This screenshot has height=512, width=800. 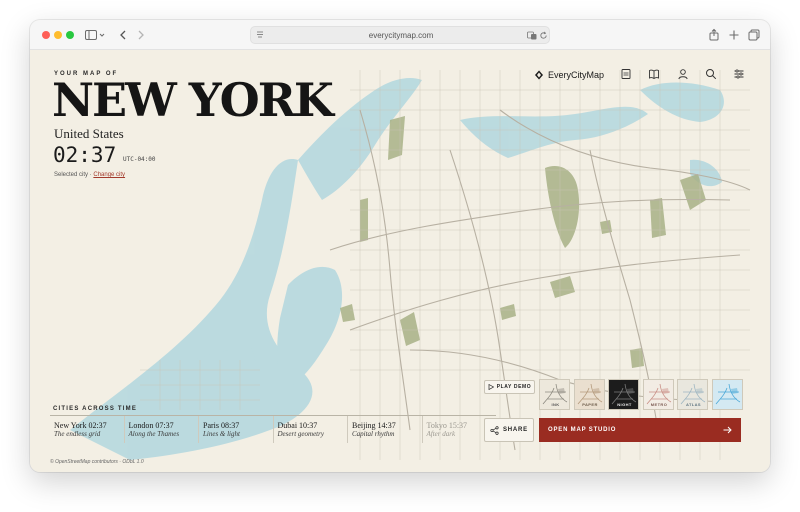 I want to click on browser-toolbar: everycitymap.com, so click(x=400, y=35).